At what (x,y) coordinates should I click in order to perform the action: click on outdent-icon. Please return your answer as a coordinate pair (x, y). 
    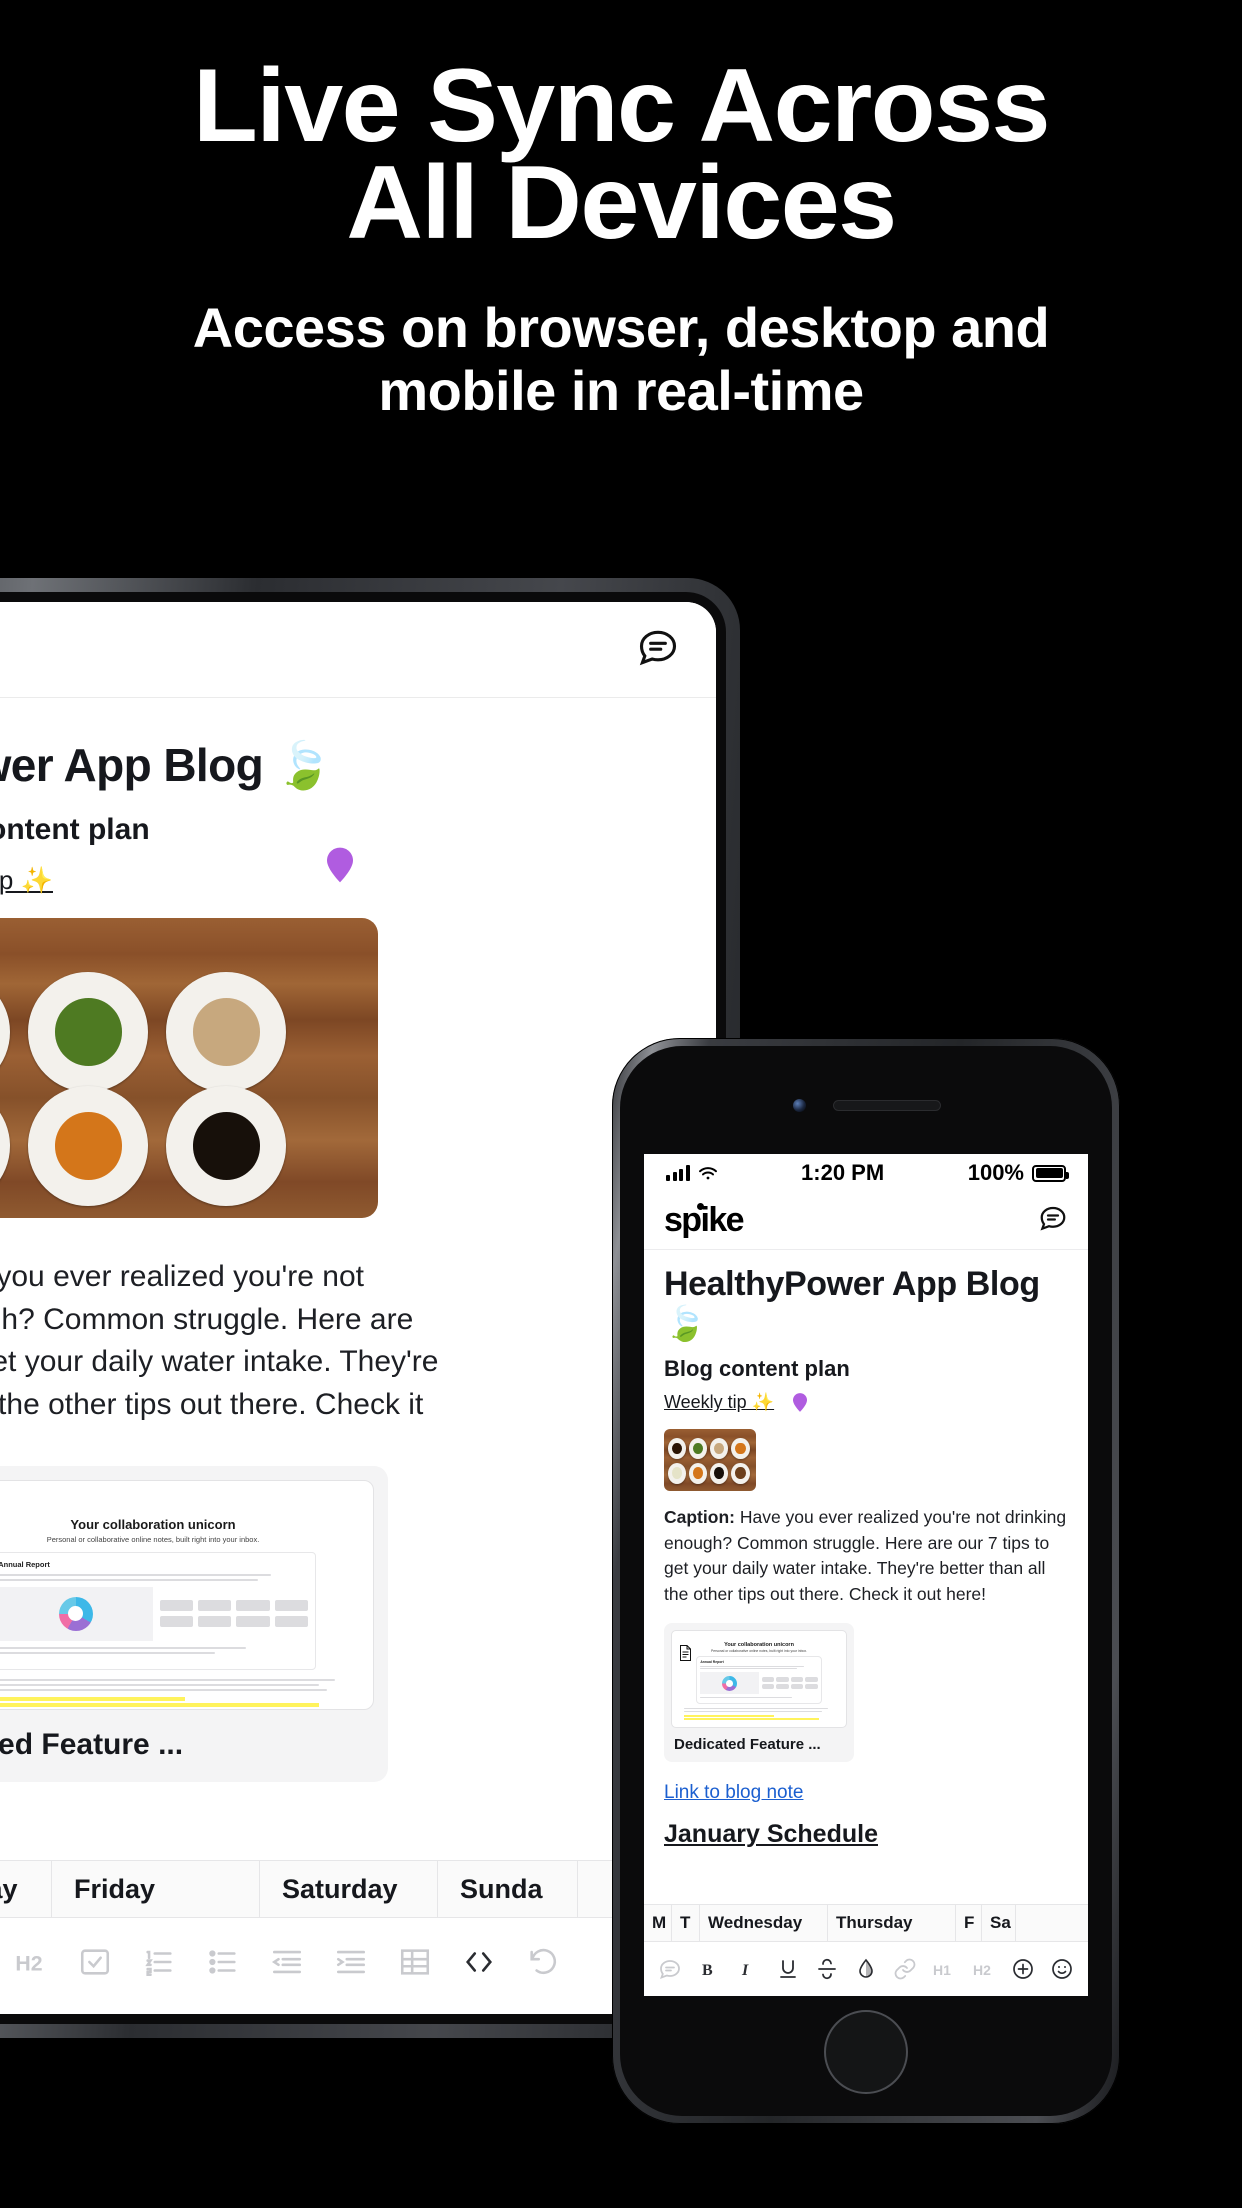
    Looking at the image, I should click on (287, 1962).